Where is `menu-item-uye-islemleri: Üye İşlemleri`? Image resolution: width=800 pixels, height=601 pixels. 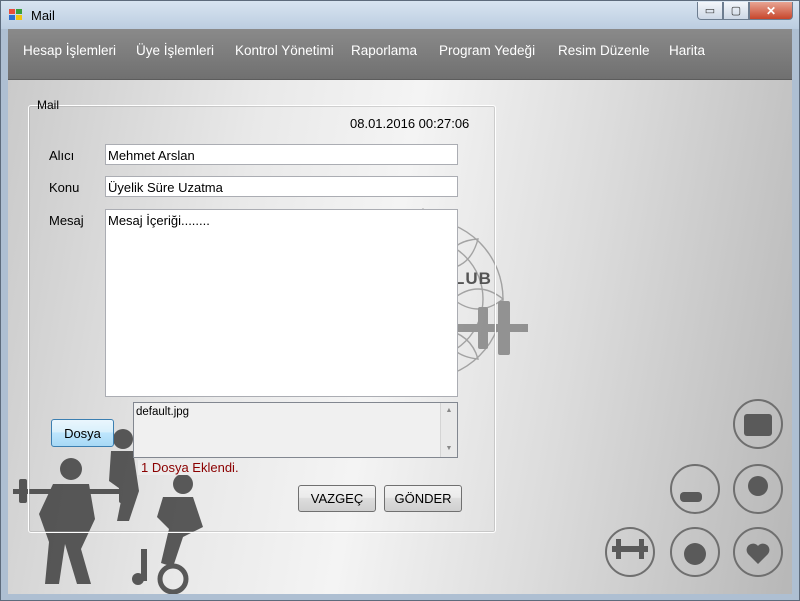 menu-item-uye-islemleri: Üye İşlemleri is located at coordinates (175, 50).